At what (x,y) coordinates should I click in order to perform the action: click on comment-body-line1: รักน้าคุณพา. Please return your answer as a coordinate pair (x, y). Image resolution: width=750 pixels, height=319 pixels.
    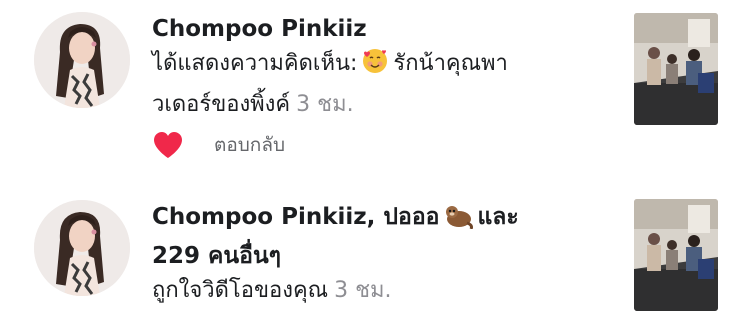
    Looking at the image, I should click on (450, 63).